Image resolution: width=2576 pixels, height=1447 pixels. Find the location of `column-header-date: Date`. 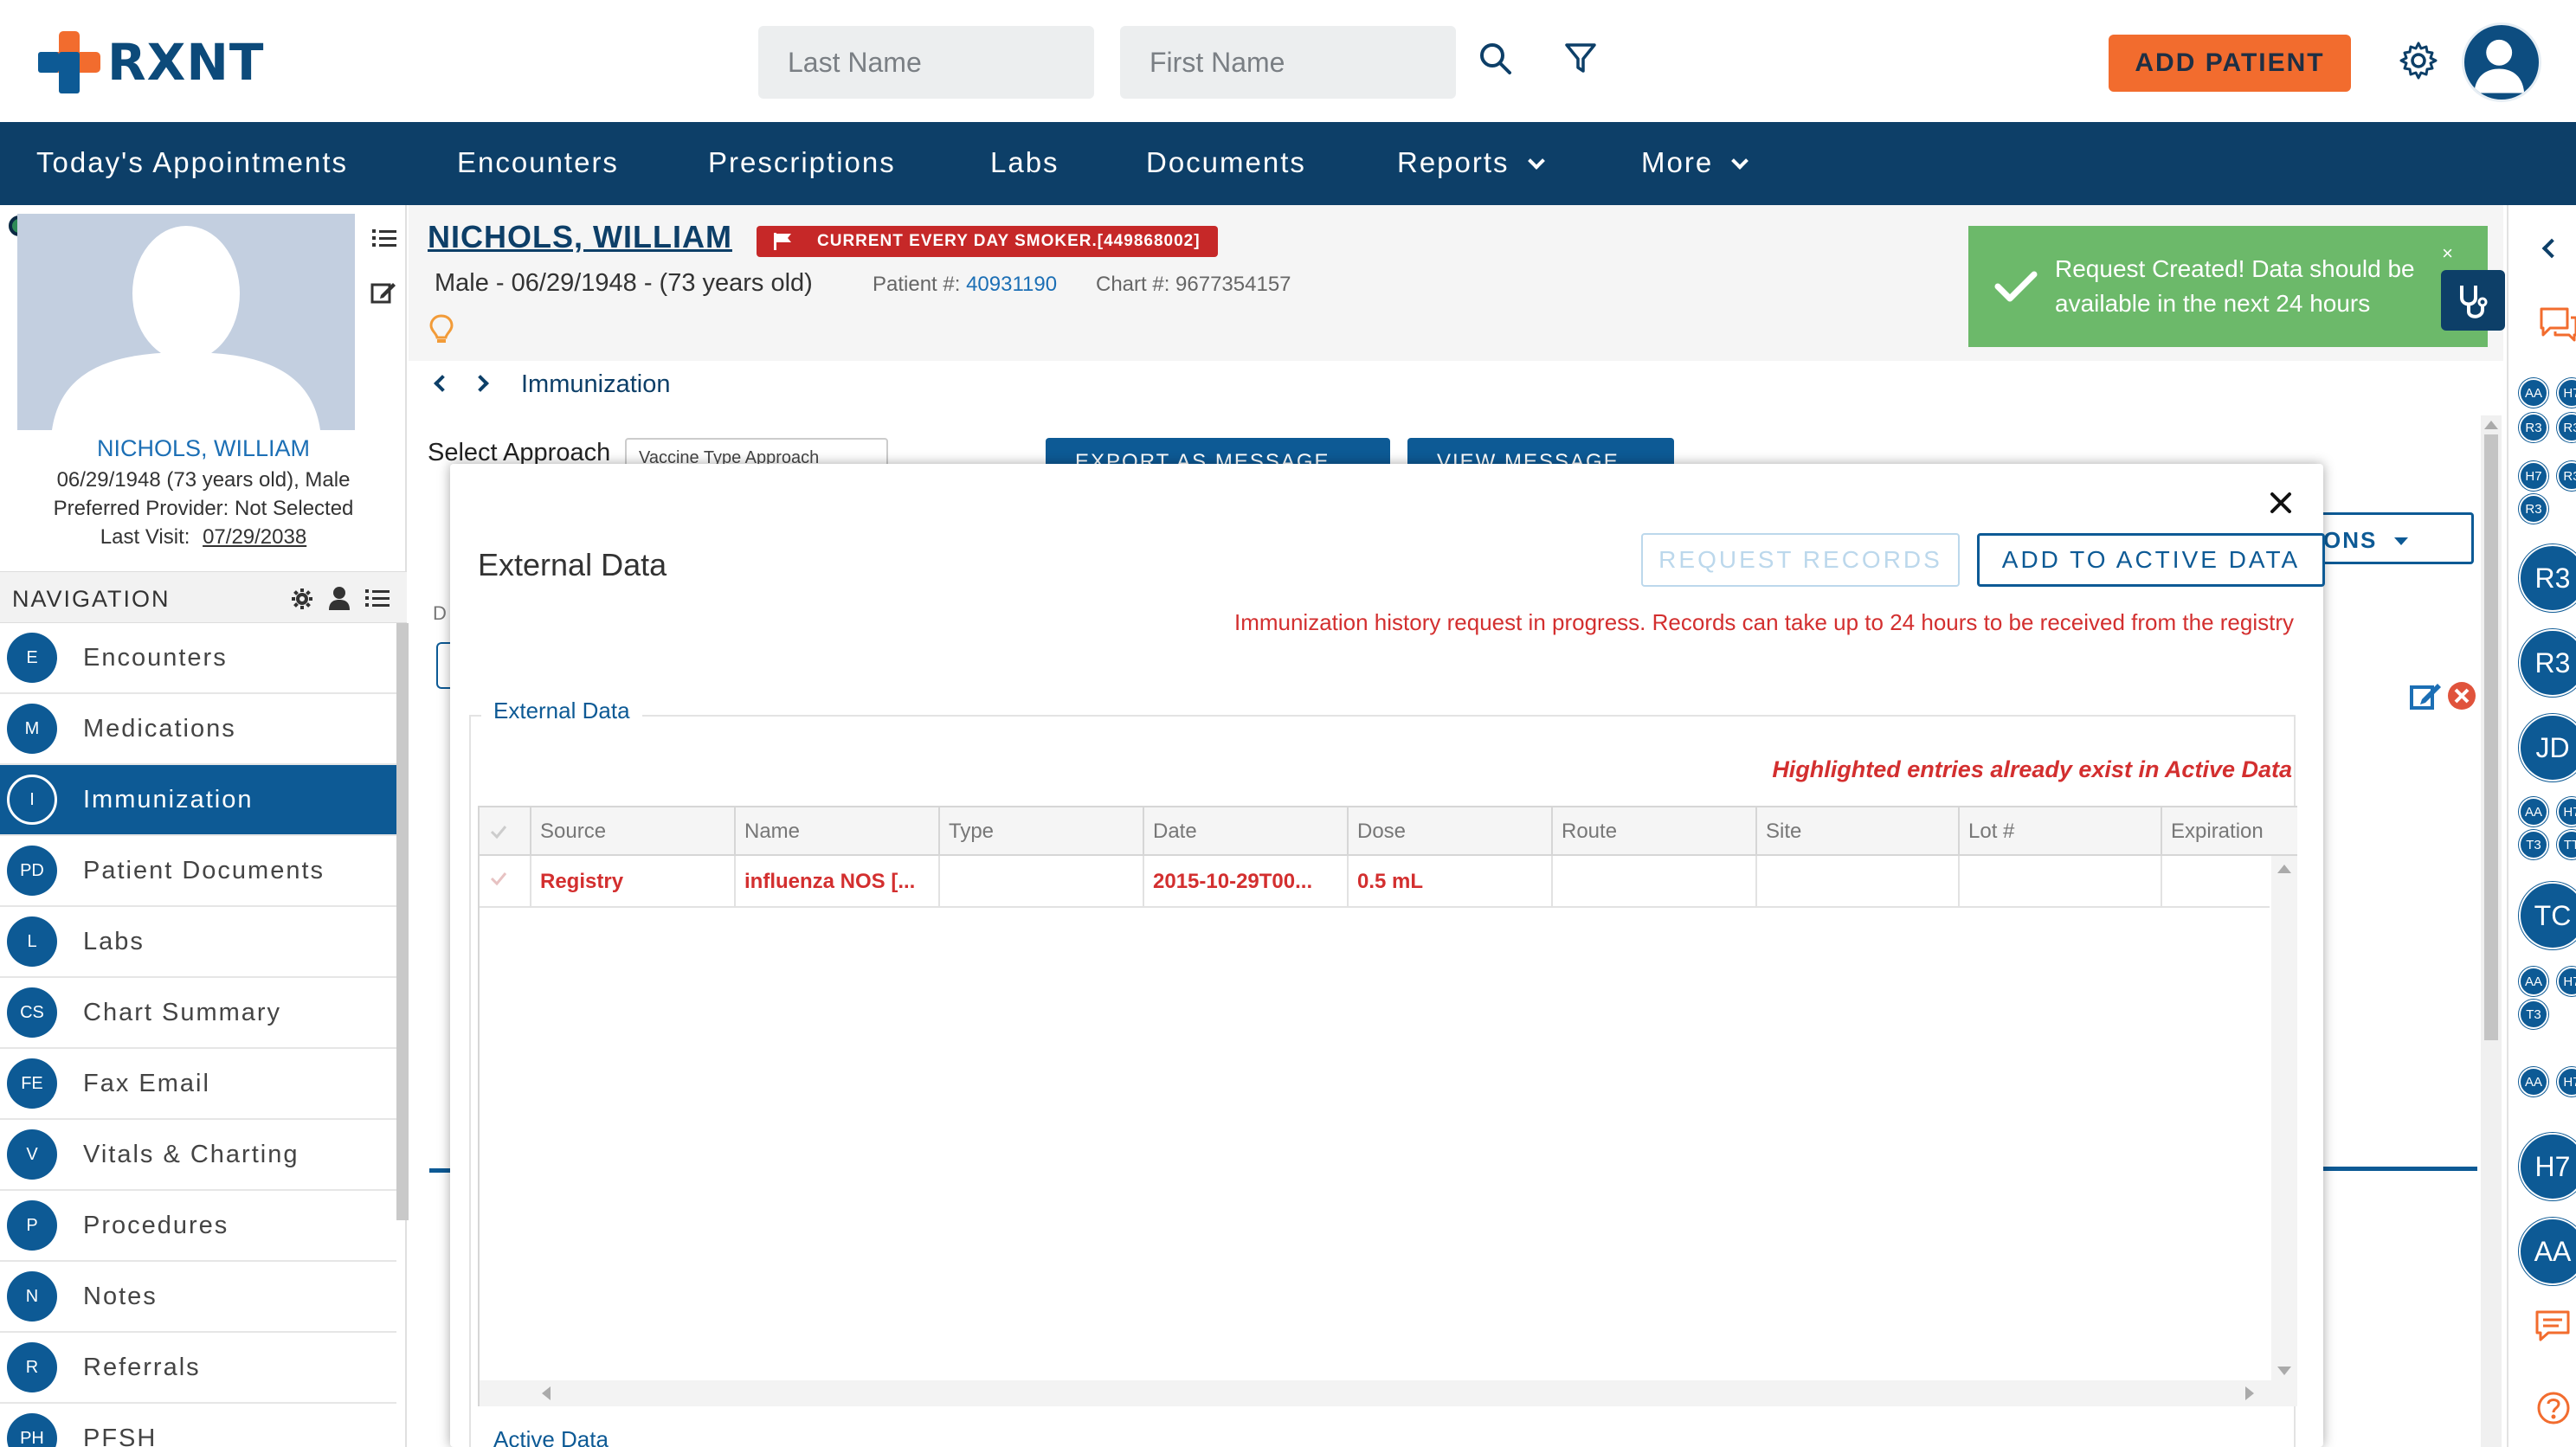

column-header-date: Date is located at coordinates (1246, 831).